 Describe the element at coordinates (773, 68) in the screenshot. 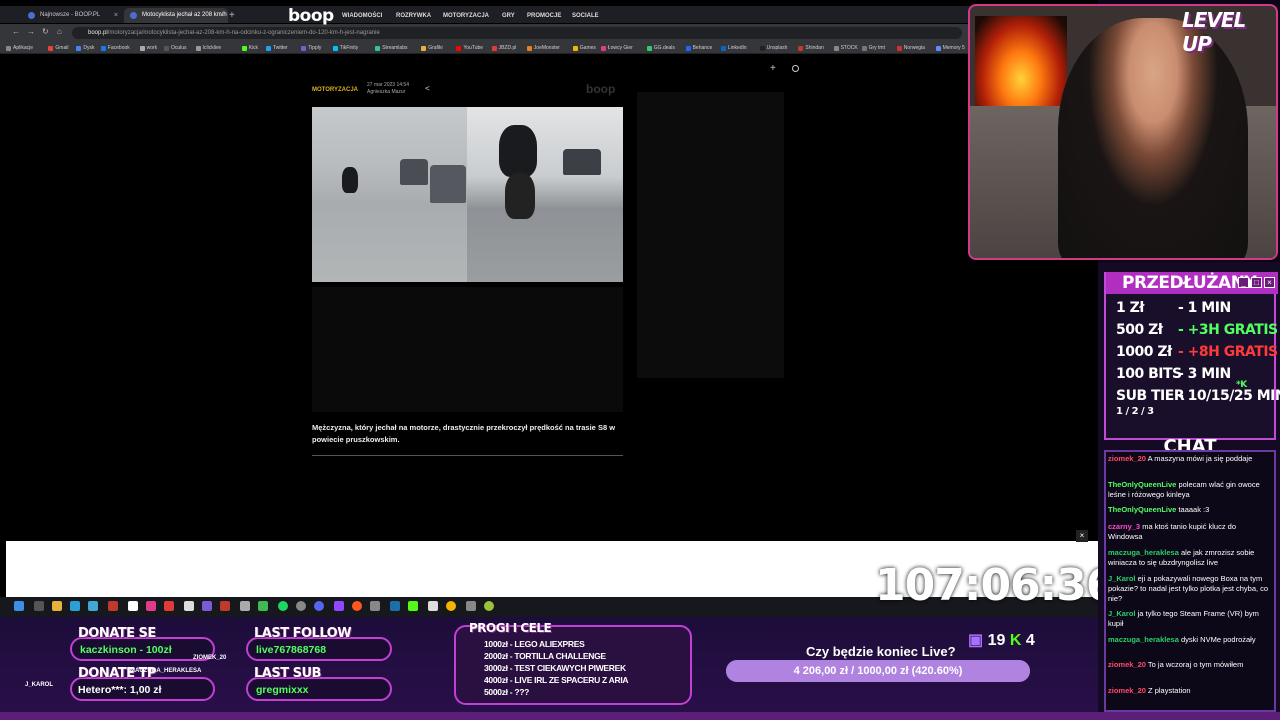

I see `plus-icon: +` at that location.